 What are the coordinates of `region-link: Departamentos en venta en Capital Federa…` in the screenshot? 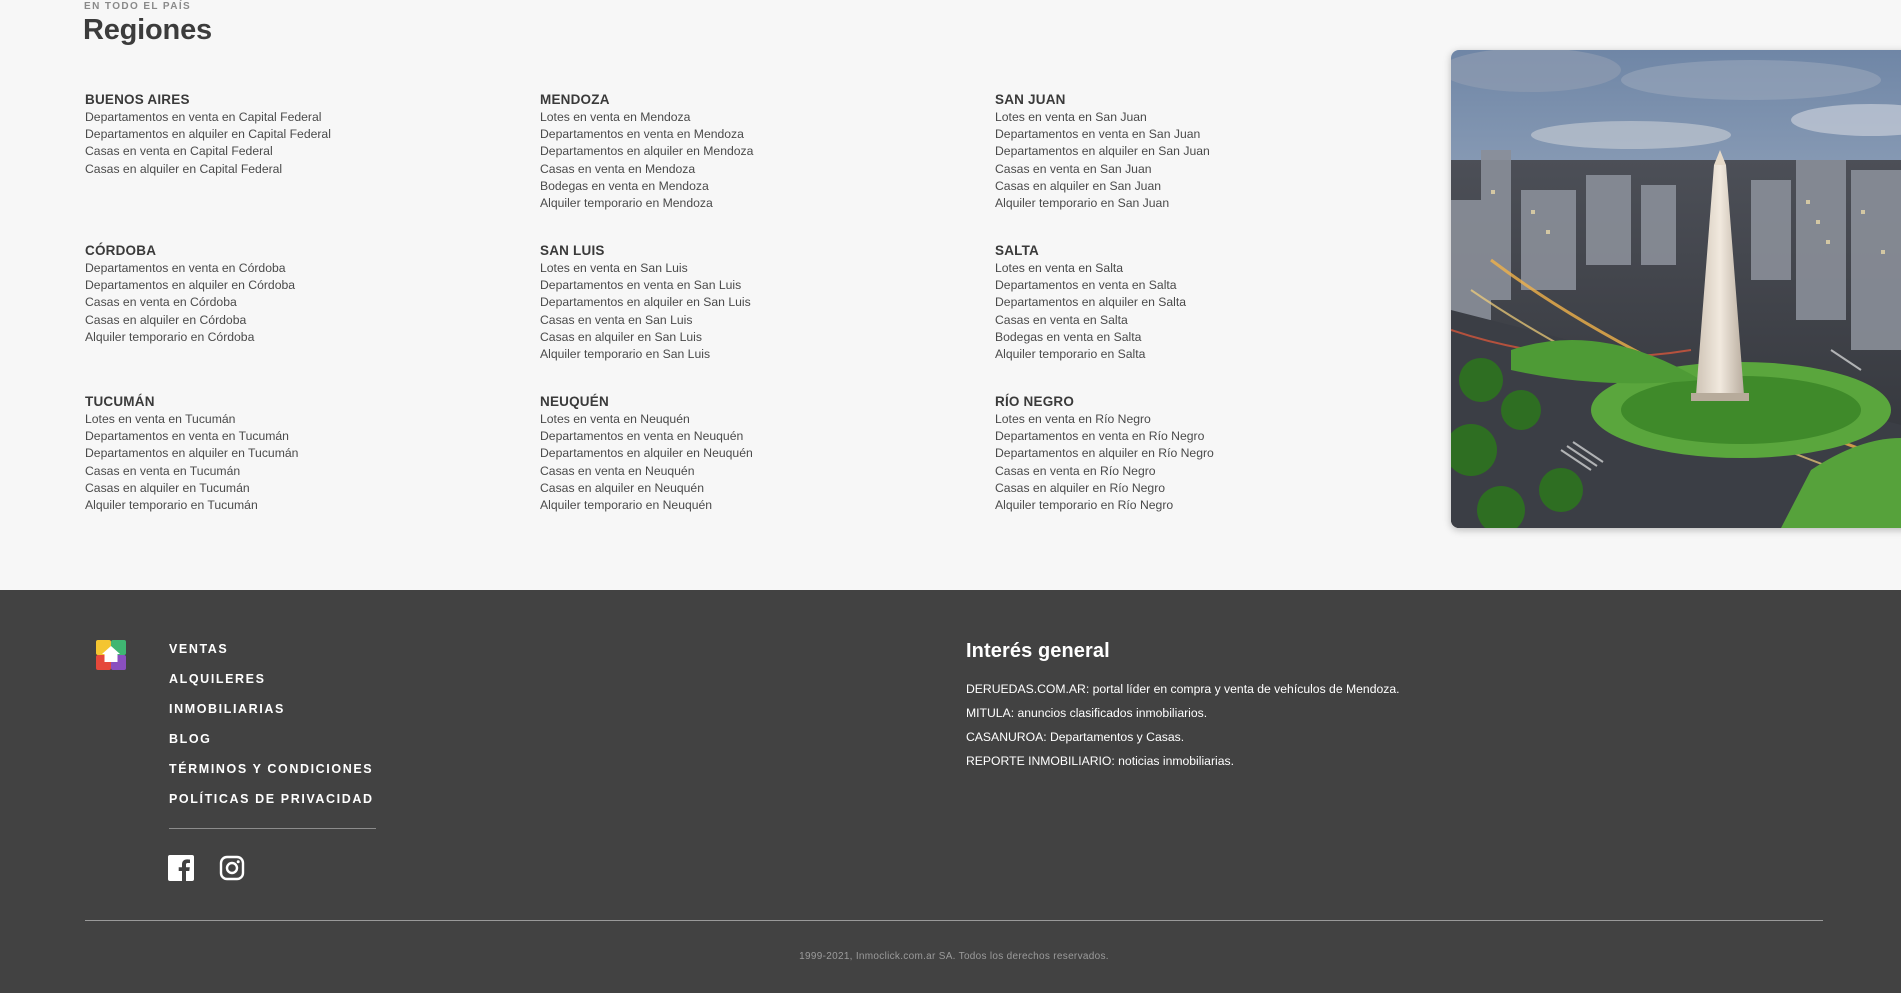 It's located at (208, 117).